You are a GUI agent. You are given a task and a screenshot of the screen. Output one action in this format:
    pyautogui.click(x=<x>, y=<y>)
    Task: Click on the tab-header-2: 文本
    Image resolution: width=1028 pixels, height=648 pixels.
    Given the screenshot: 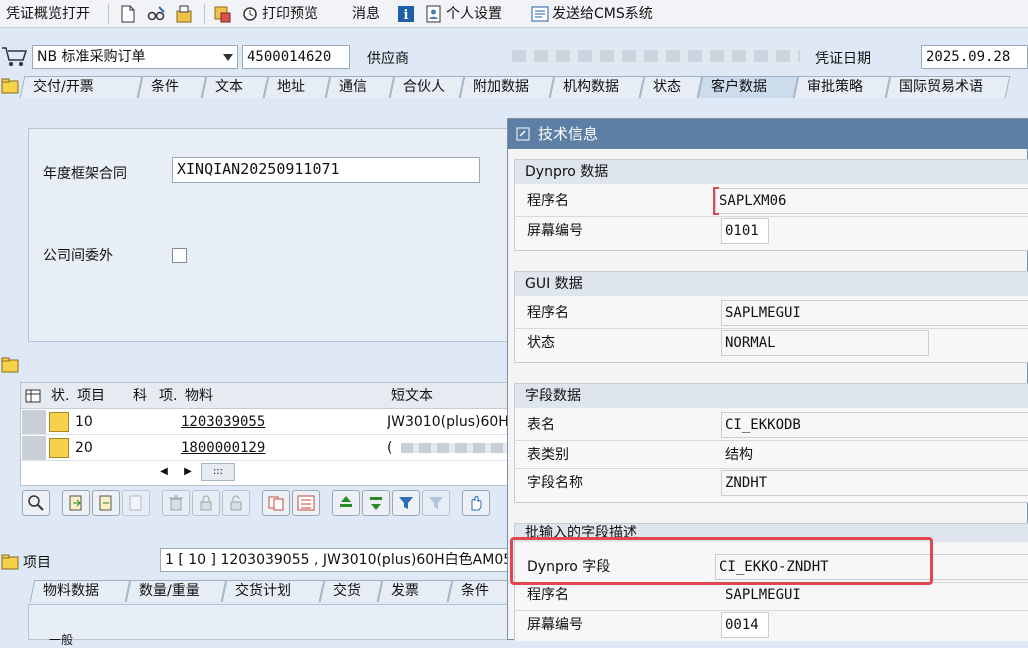 What is the action you would take?
    pyautogui.click(x=235, y=87)
    